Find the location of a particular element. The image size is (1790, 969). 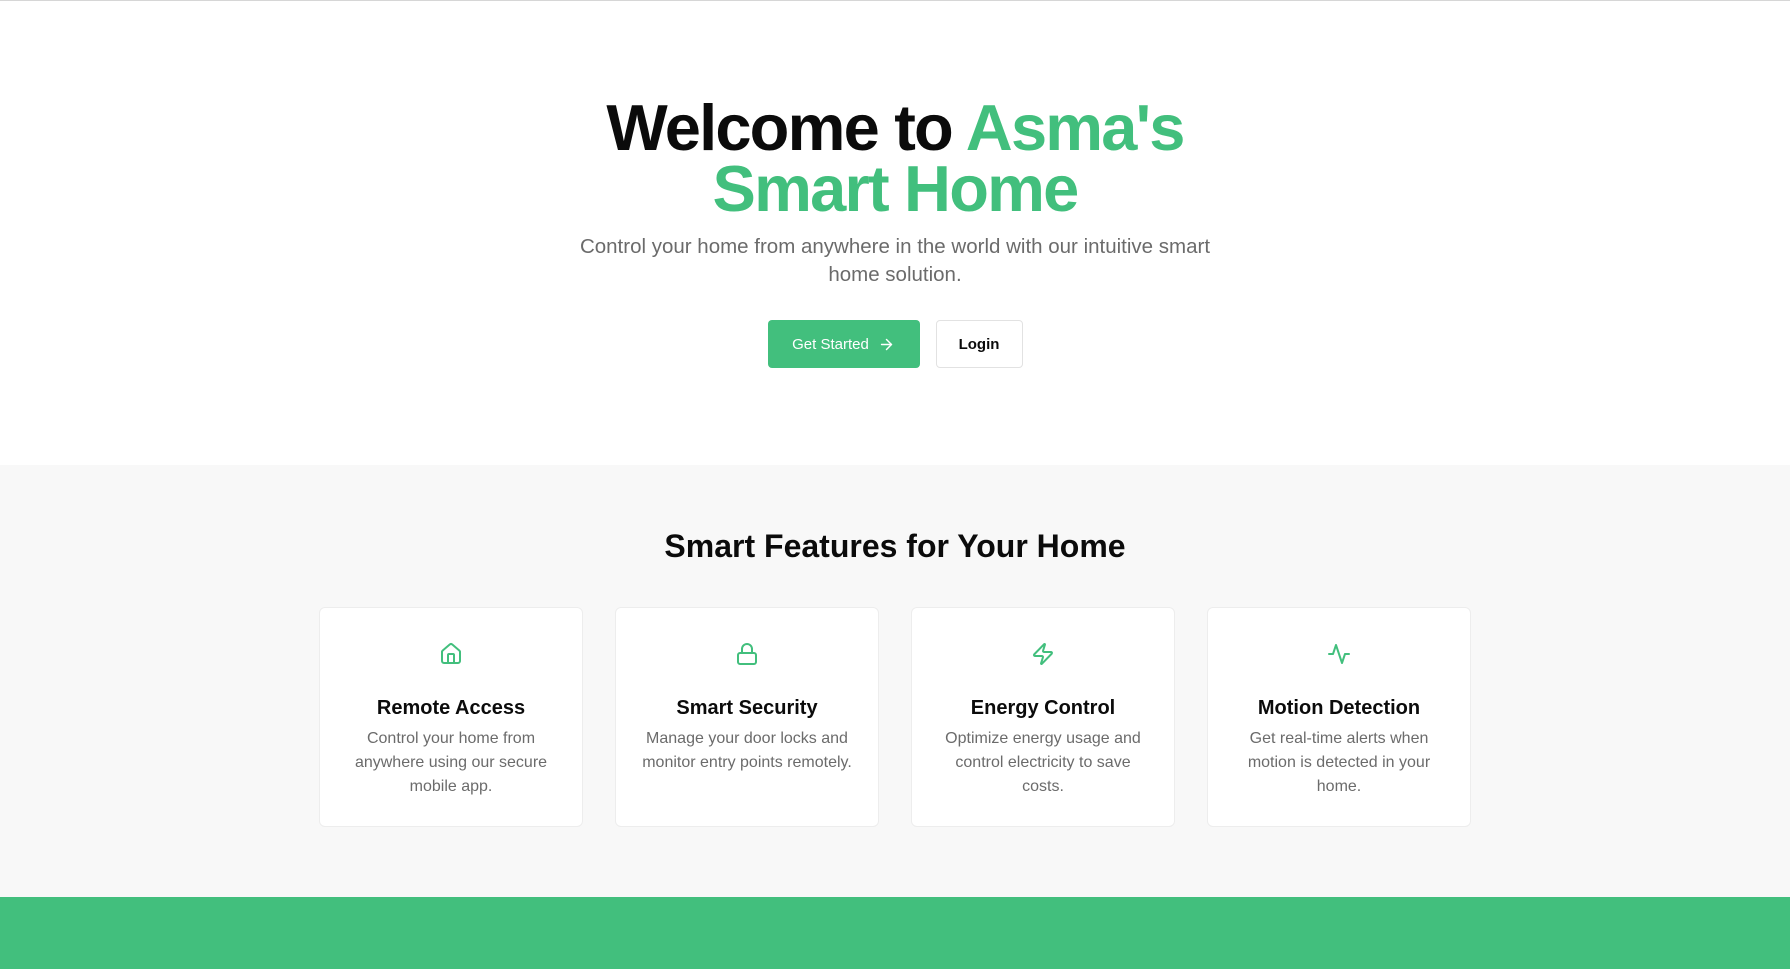

lock-icon is located at coordinates (747, 654).